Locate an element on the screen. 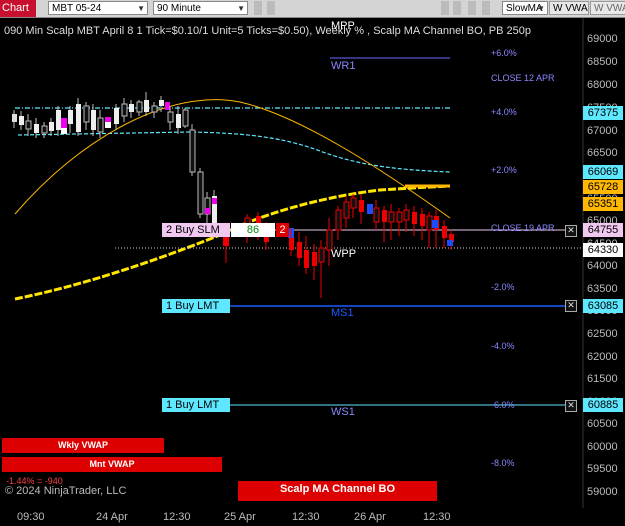 The image size is (625, 526). pivot-label-ms1: MS1 is located at coordinates (342, 313).